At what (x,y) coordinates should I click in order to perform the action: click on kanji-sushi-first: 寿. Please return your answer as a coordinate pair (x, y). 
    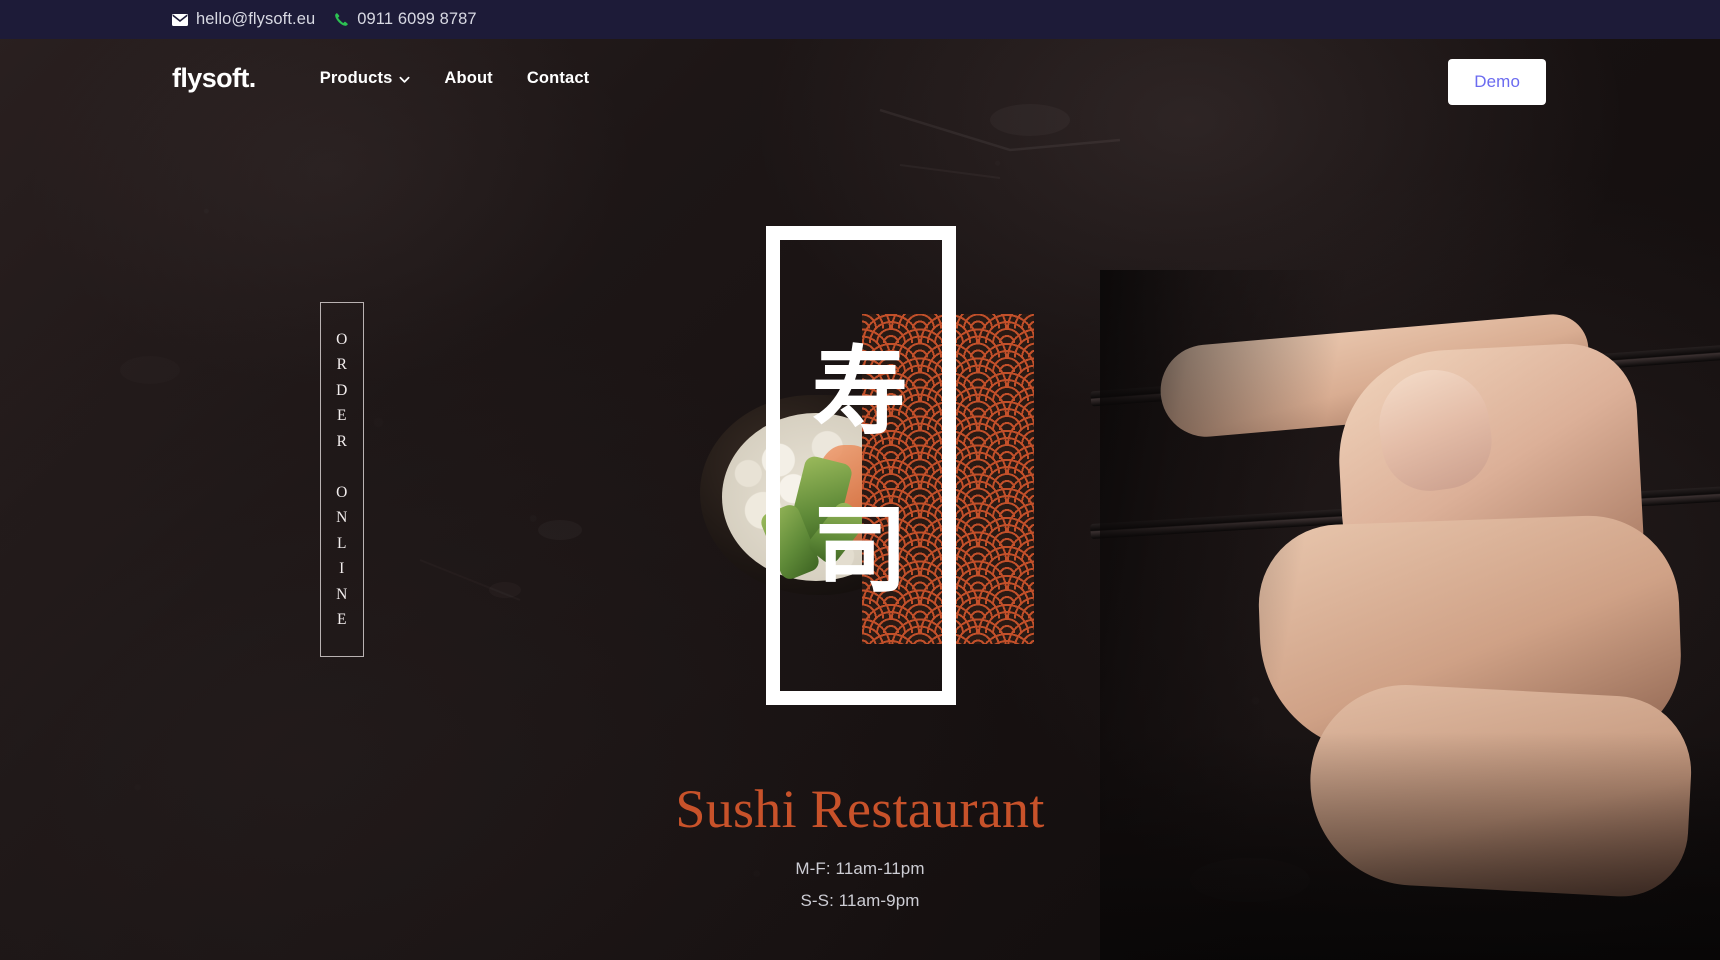
    Looking at the image, I should click on (860, 392).